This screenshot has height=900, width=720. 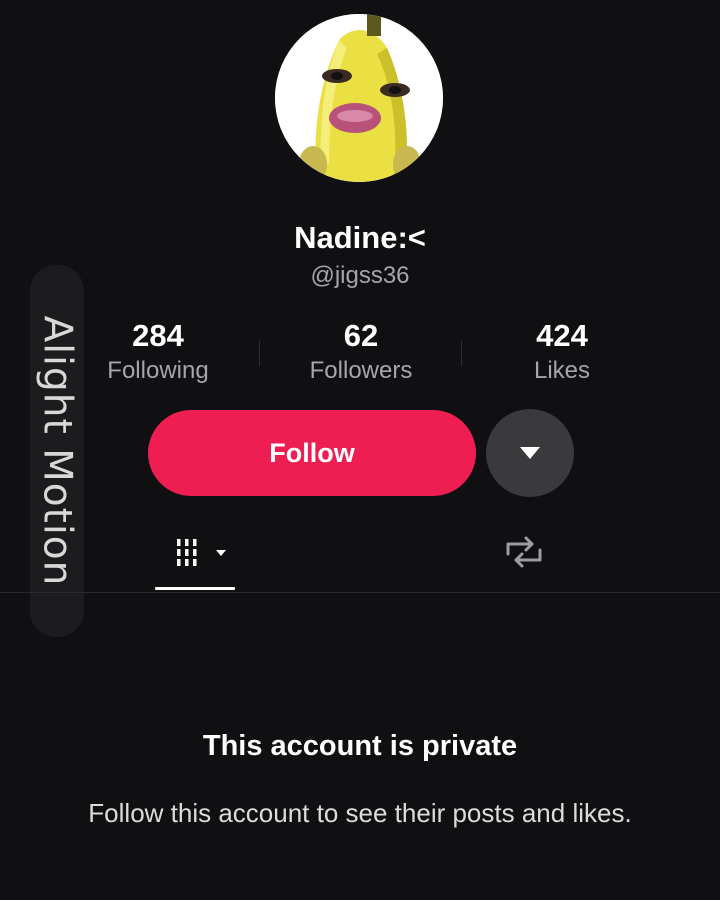 I want to click on videos-grid-icon, so click(x=201, y=552).